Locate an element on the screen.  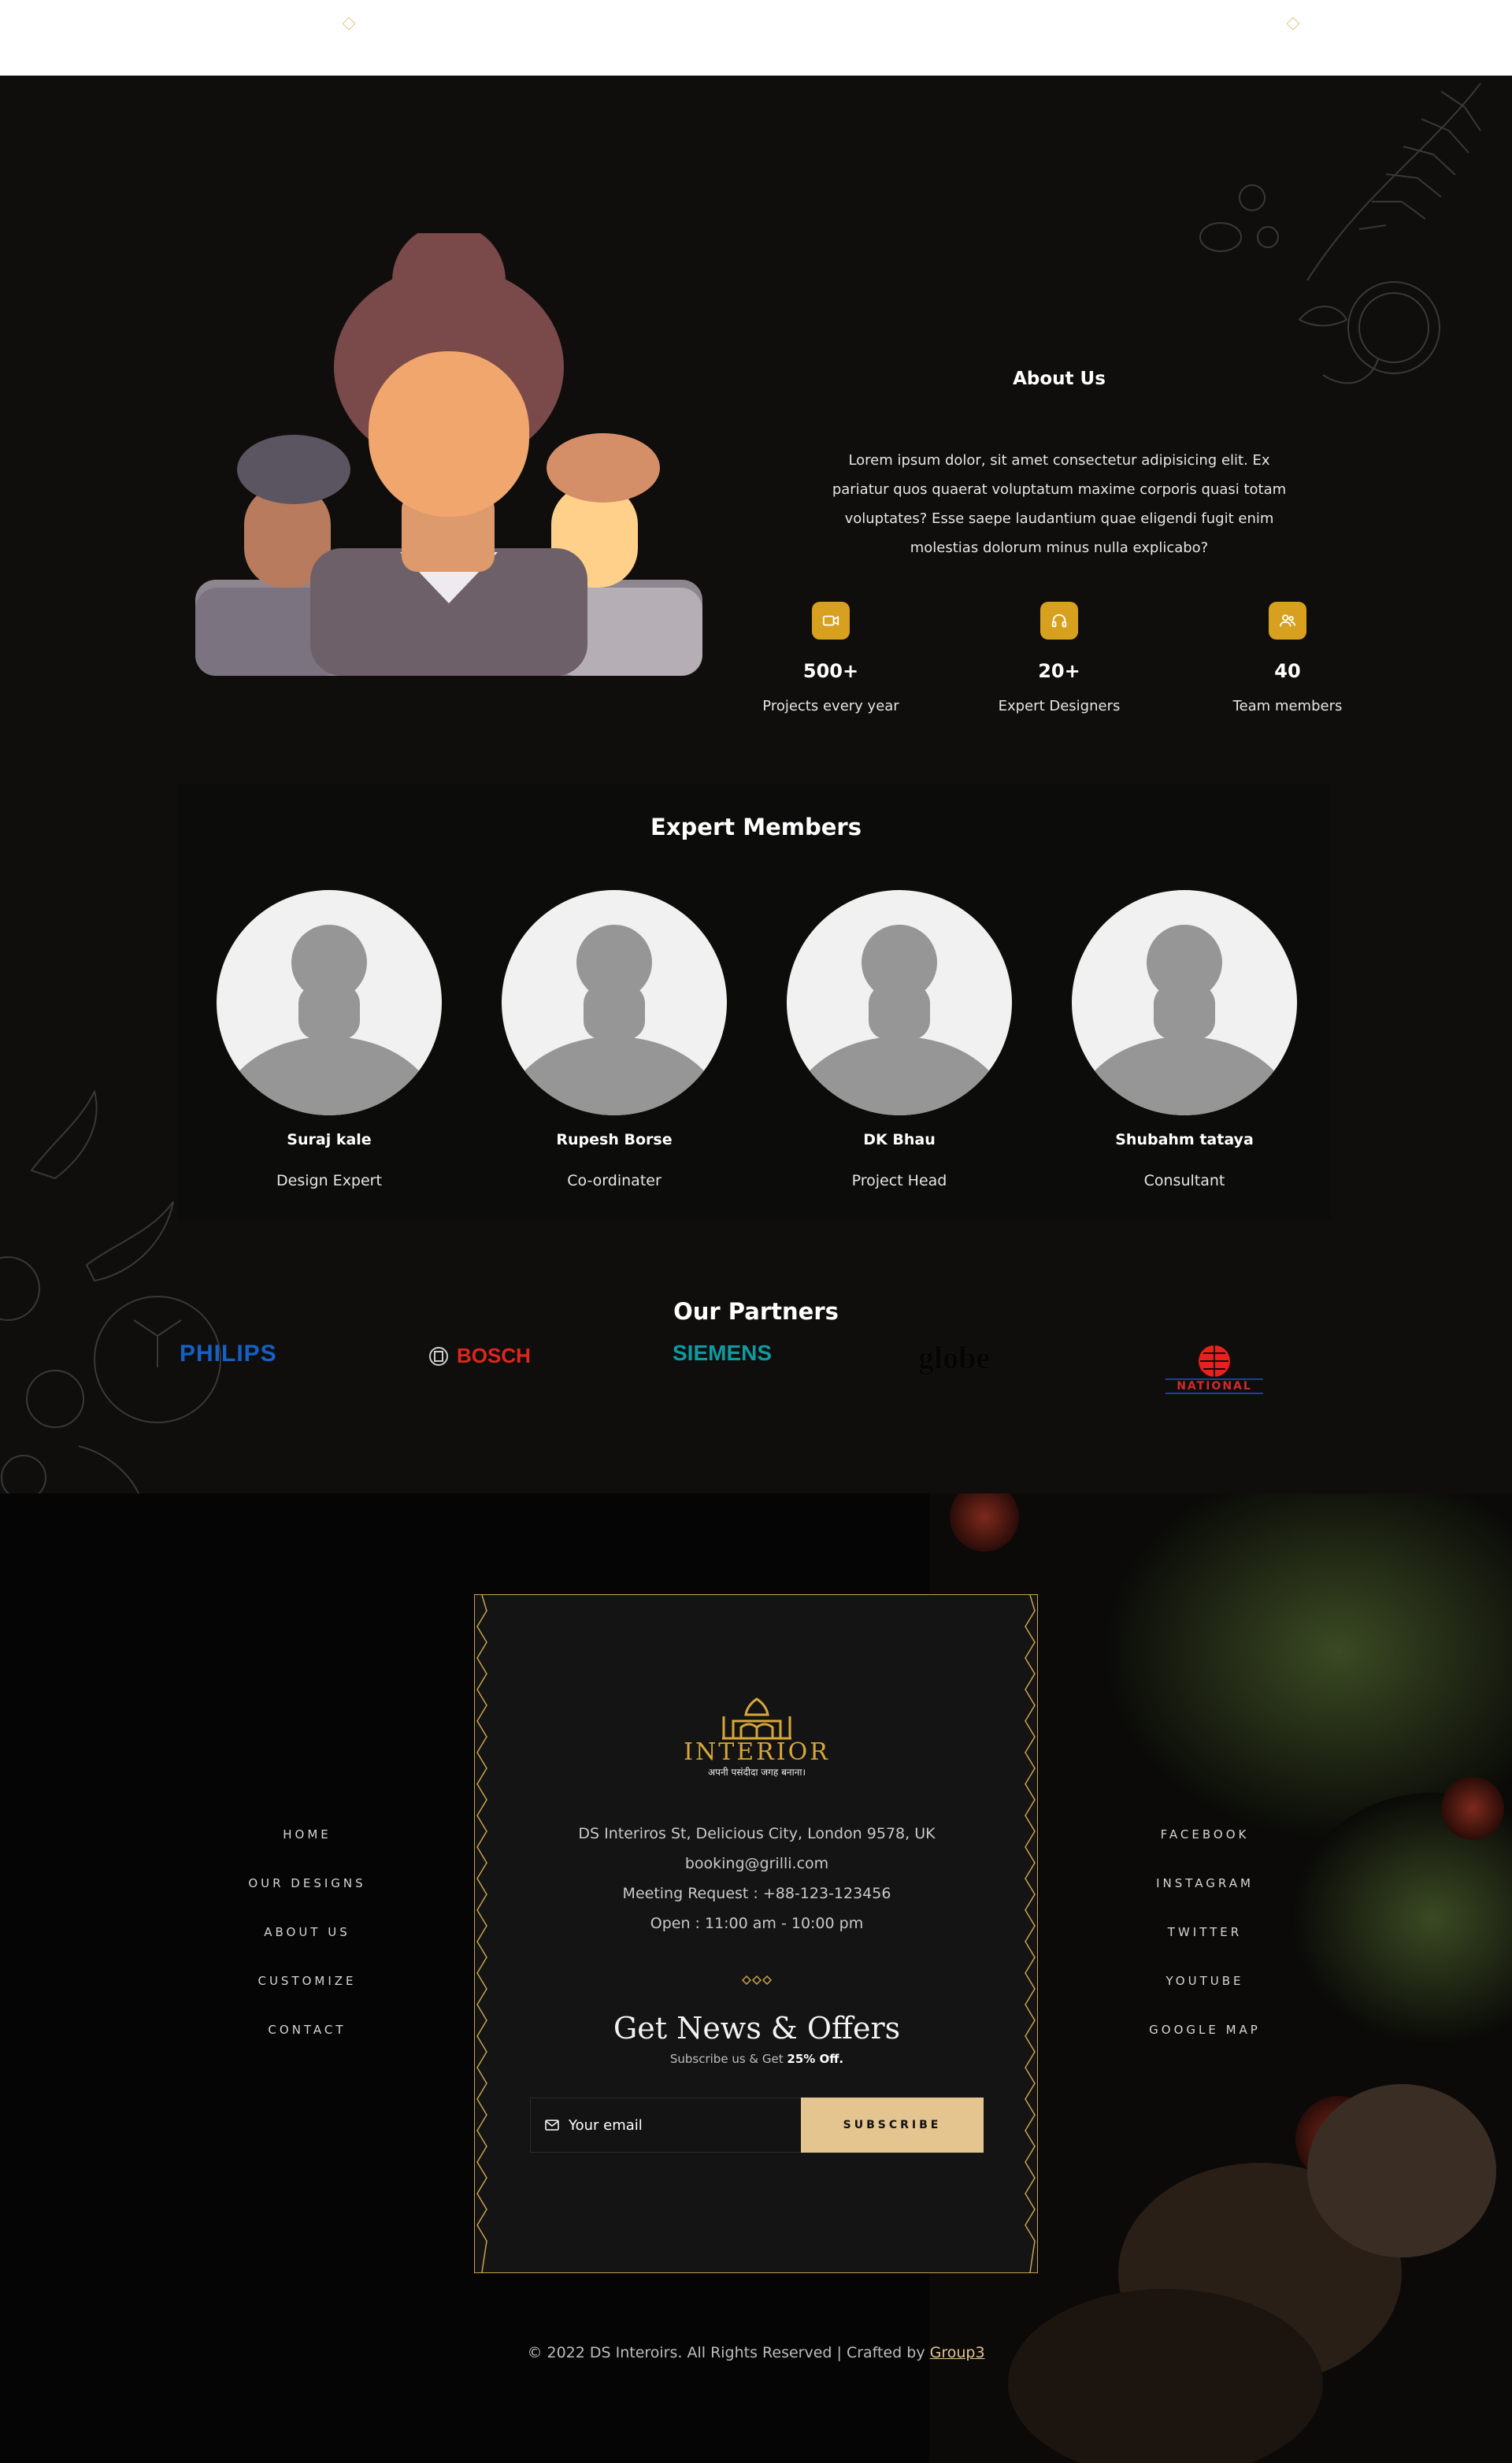
stat-team: 40 Team members is located at coordinates (1287, 658).